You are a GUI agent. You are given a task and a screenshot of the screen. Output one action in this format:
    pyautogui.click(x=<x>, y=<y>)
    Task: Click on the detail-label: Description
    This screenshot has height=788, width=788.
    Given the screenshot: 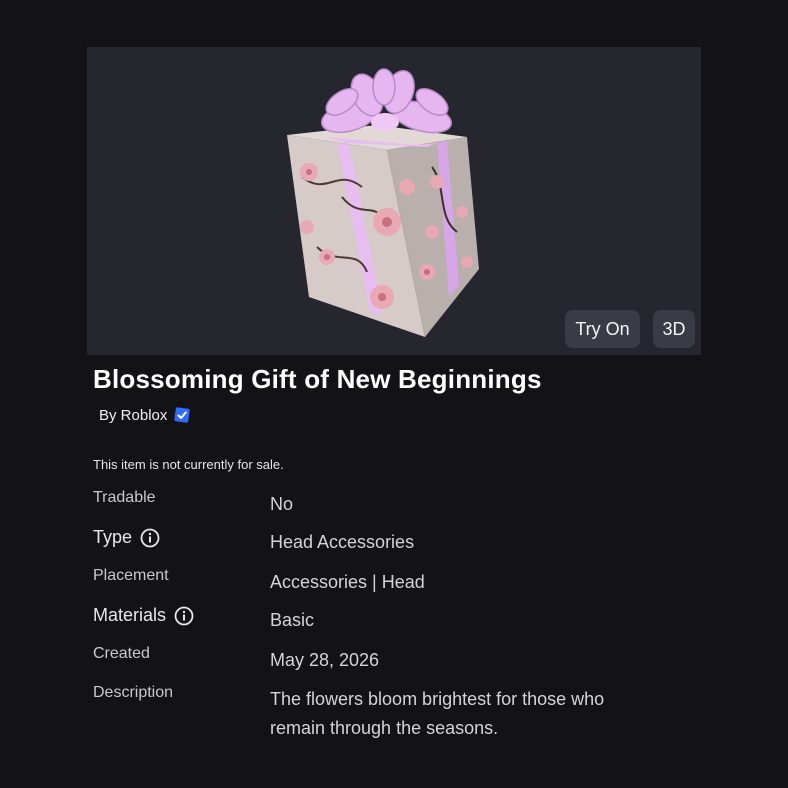 What is the action you would take?
    pyautogui.click(x=133, y=693)
    